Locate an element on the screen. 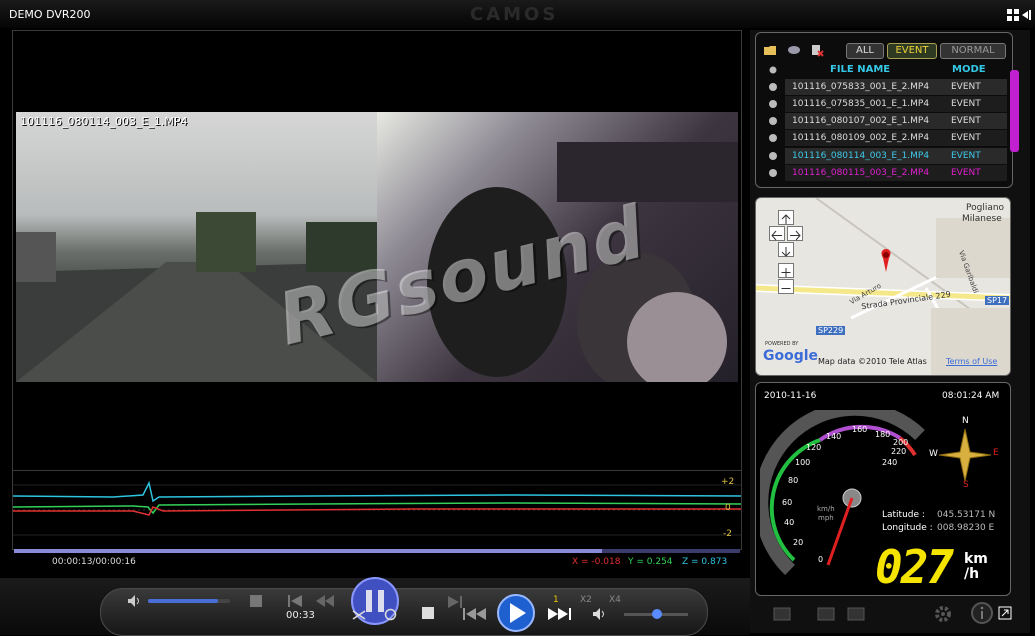 This screenshot has width=1035, height=636. header-dot-icon is located at coordinates (773, 70).